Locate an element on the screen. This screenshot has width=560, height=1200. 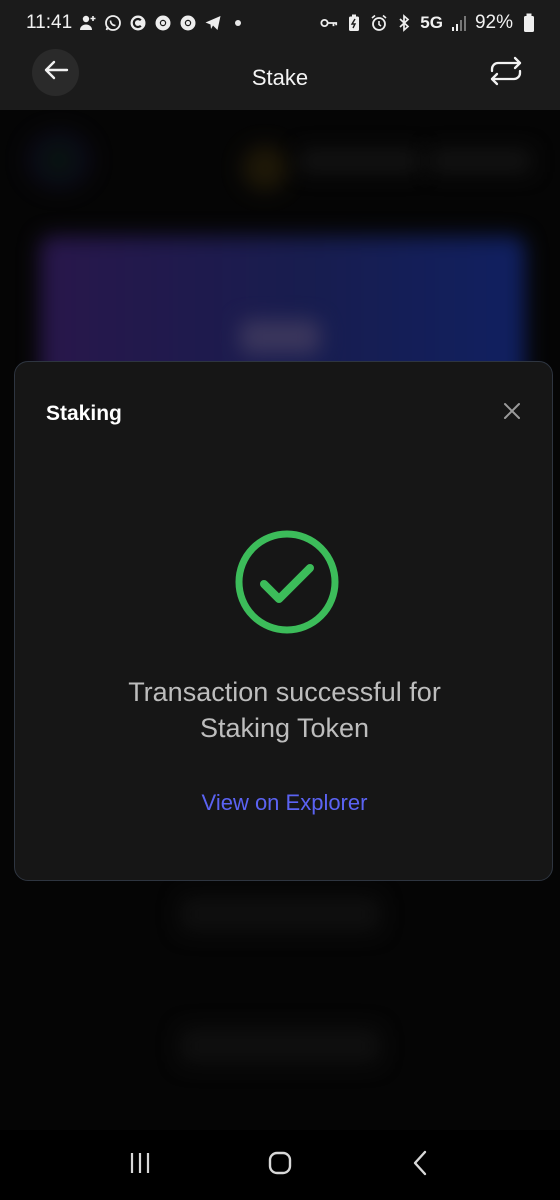
back-nav-button is located at coordinates (420, 1165).